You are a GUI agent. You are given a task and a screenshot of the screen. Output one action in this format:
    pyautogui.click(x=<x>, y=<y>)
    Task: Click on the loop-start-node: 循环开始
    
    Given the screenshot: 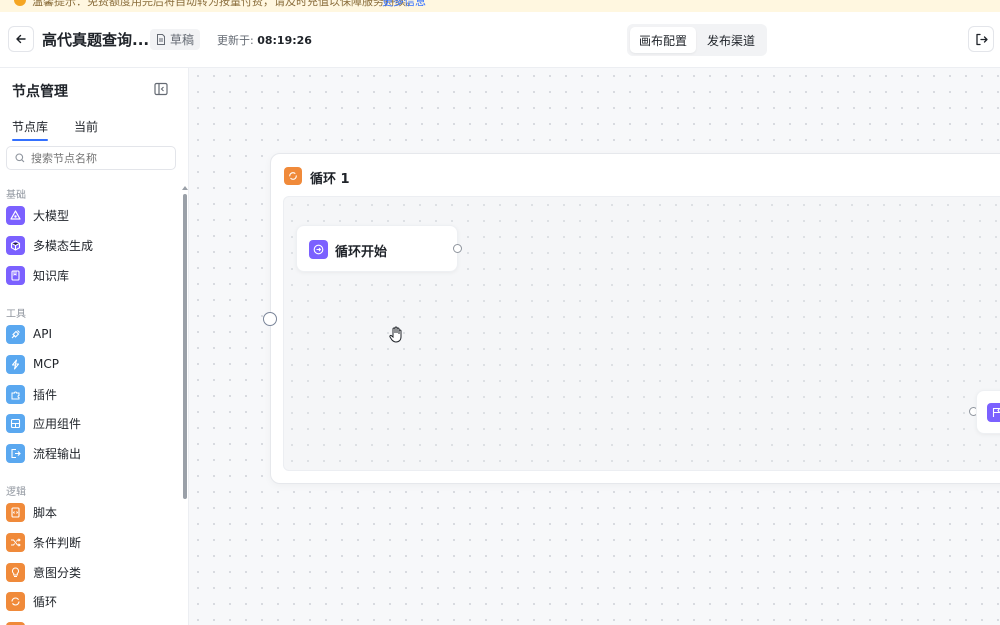 What is the action you would take?
    pyautogui.click(x=377, y=248)
    